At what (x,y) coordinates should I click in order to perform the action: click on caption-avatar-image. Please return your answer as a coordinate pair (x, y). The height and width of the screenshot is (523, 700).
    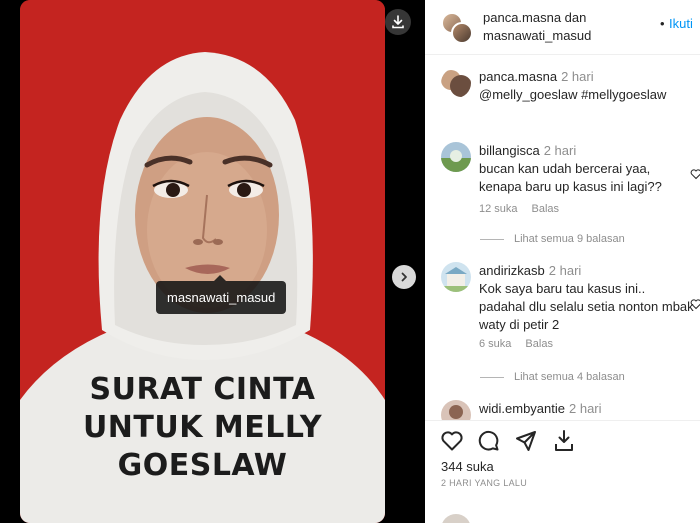
    Looking at the image, I should click on (456, 83).